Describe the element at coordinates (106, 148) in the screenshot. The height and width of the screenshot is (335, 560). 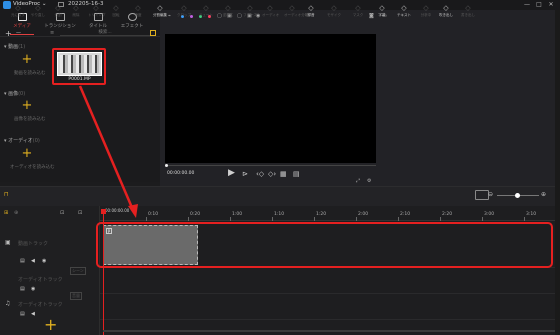
I see `arrow-shaft` at that location.